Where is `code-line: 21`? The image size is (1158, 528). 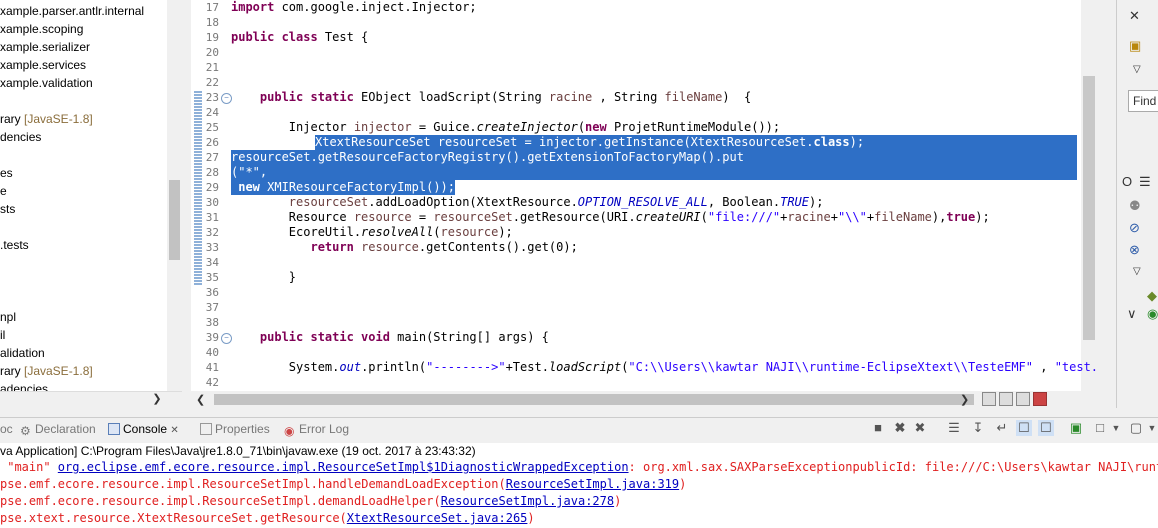
code-line: 21 is located at coordinates (636, 67).